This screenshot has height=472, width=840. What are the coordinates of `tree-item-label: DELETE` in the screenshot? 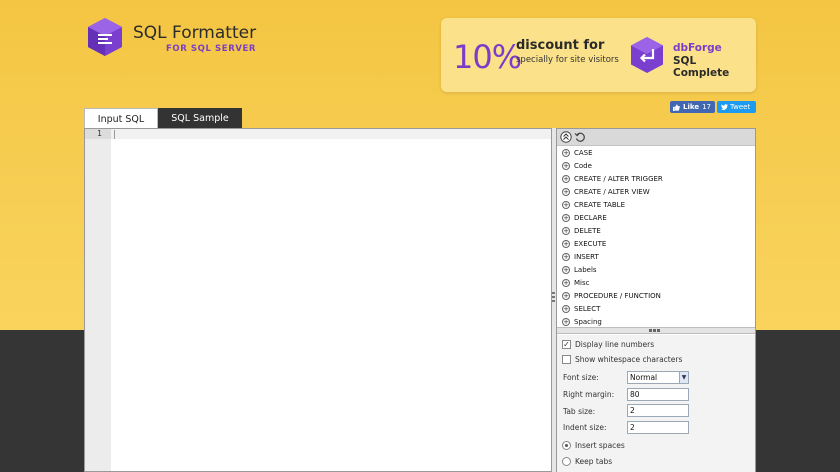 It's located at (587, 230).